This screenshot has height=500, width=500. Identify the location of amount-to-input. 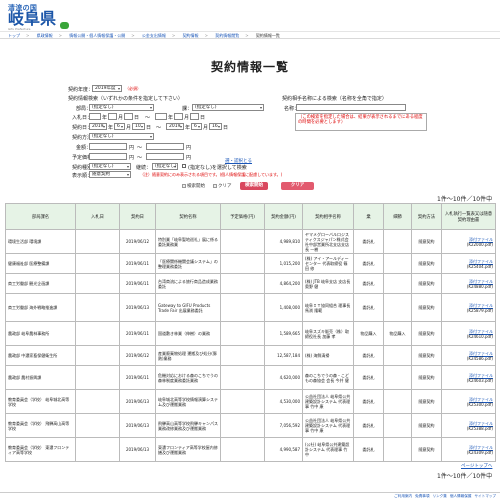
(165, 146).